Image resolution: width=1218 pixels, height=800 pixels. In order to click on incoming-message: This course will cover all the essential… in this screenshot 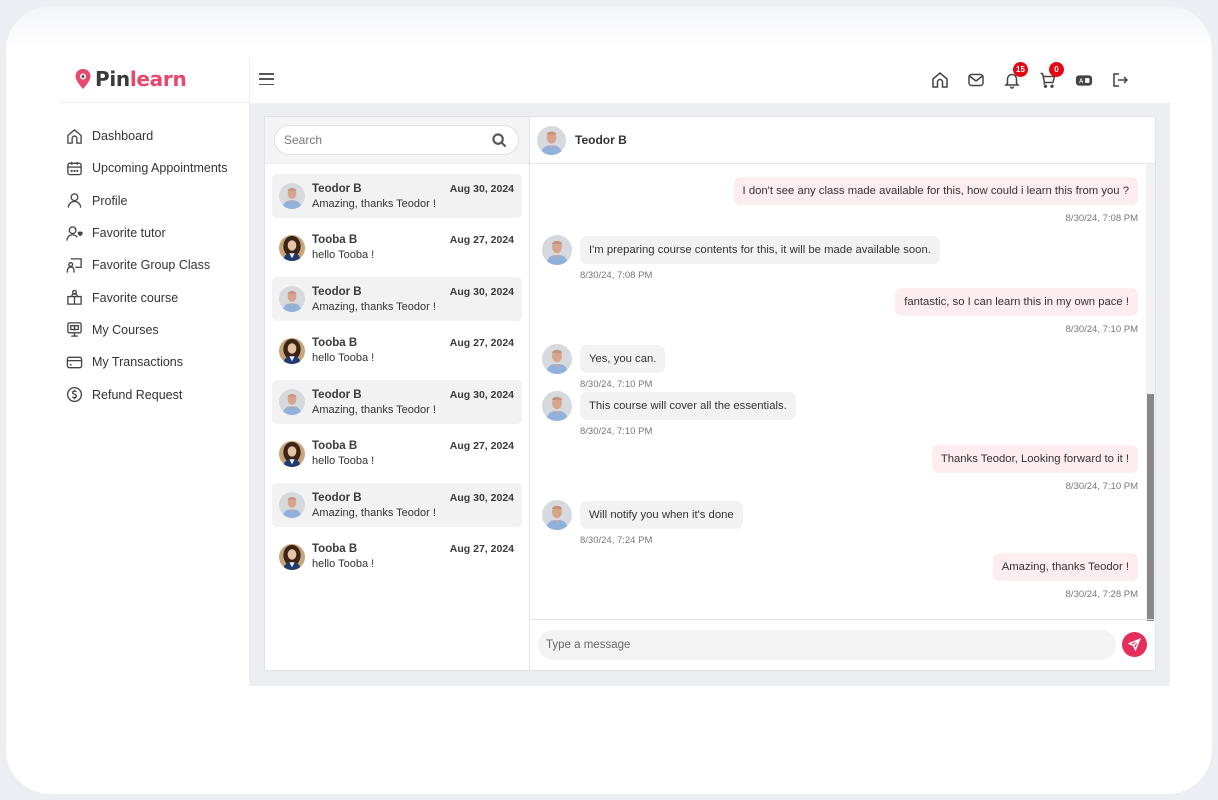, I will do `click(669, 414)`.